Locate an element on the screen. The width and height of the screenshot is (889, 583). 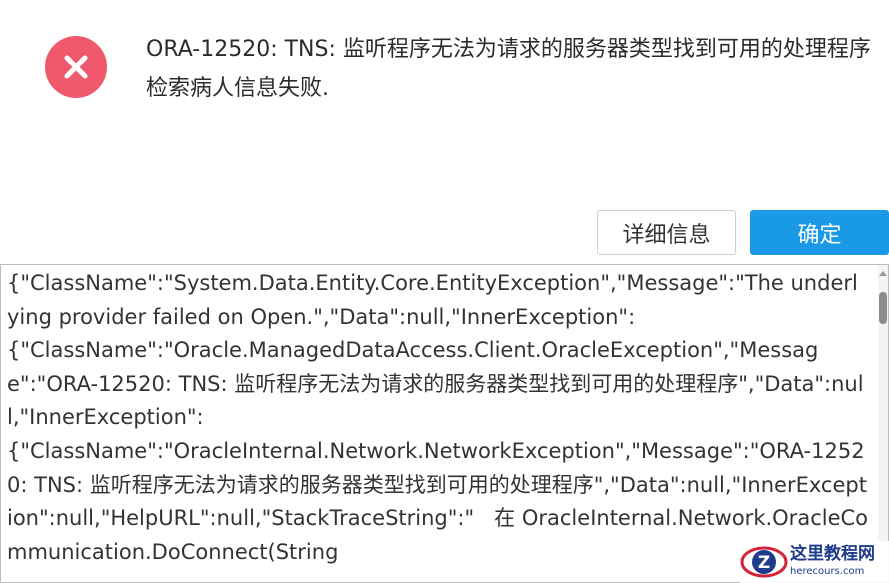
watermark: Z 这里教程网 herecours.com is located at coordinates (814, 562).